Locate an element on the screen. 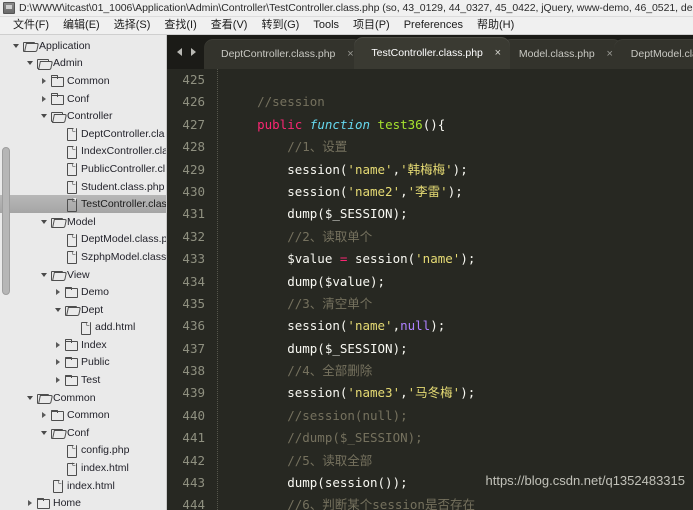  menu-item-8: Preferences is located at coordinates (433, 25).